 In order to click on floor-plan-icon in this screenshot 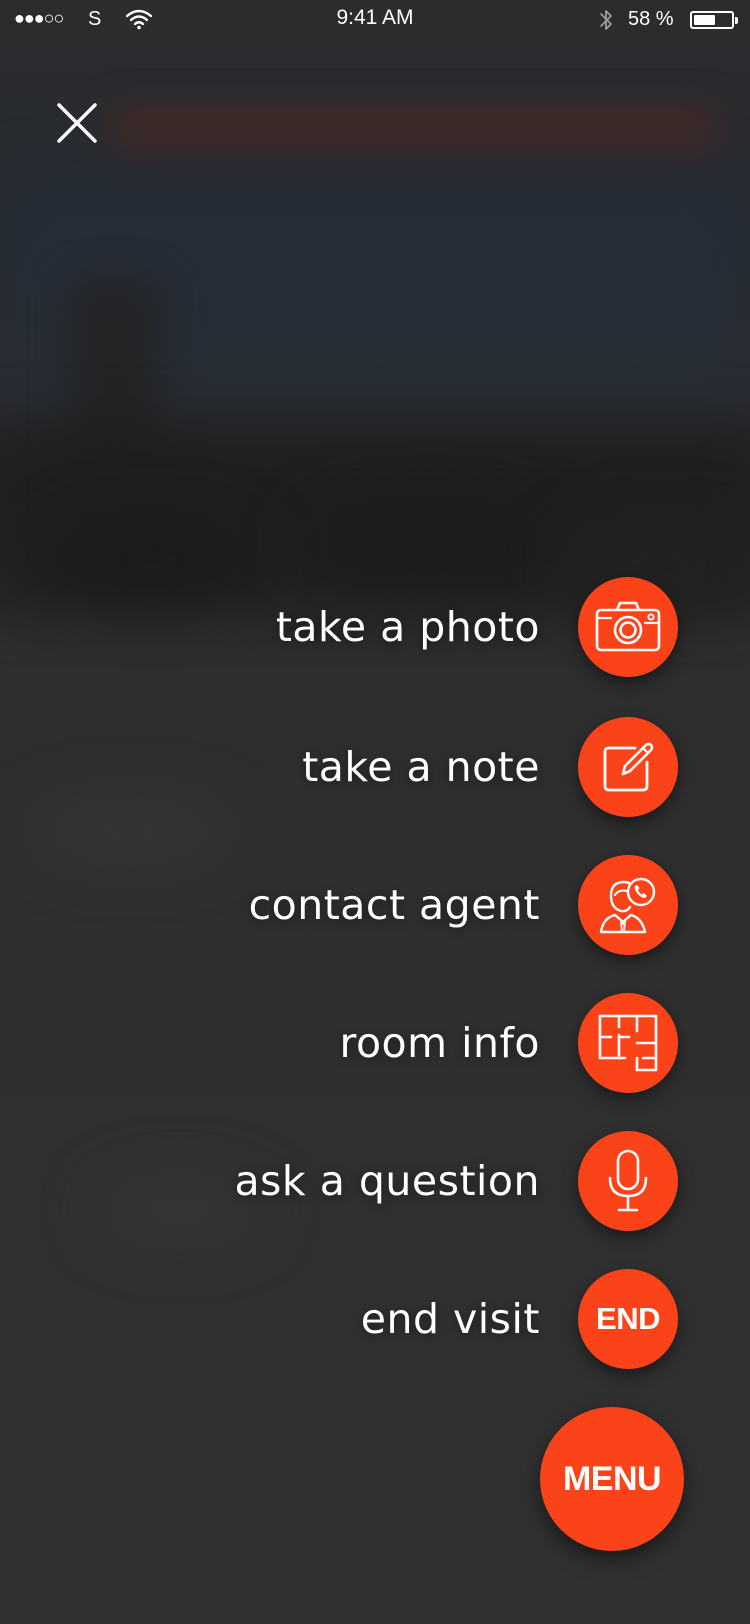, I will do `click(628, 1043)`.